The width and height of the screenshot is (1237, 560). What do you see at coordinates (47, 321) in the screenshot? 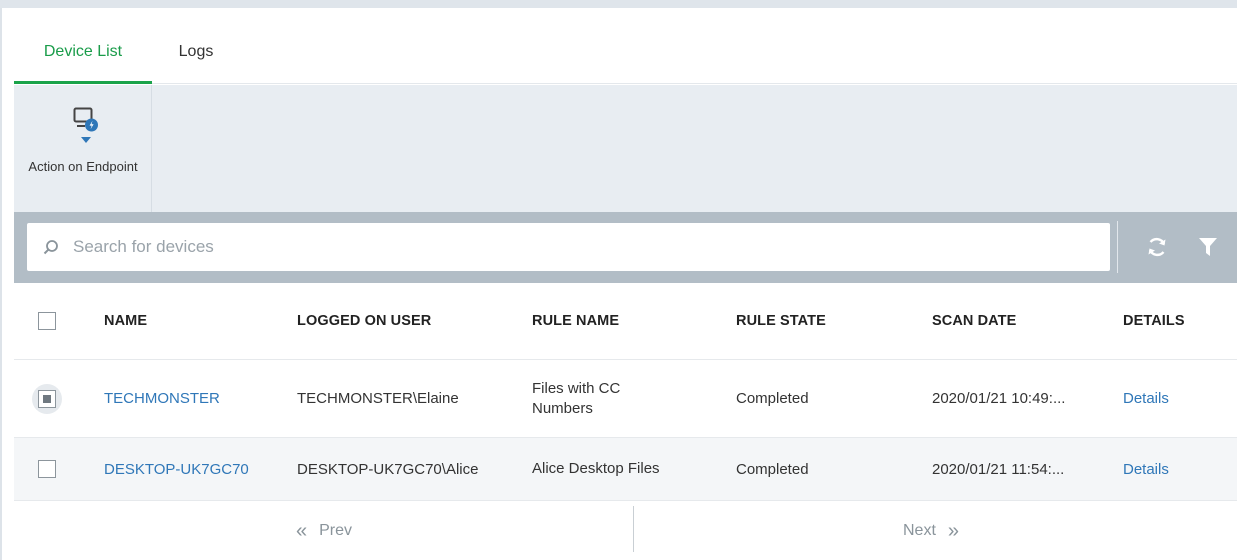
I see `select-all-checkbox` at bounding box center [47, 321].